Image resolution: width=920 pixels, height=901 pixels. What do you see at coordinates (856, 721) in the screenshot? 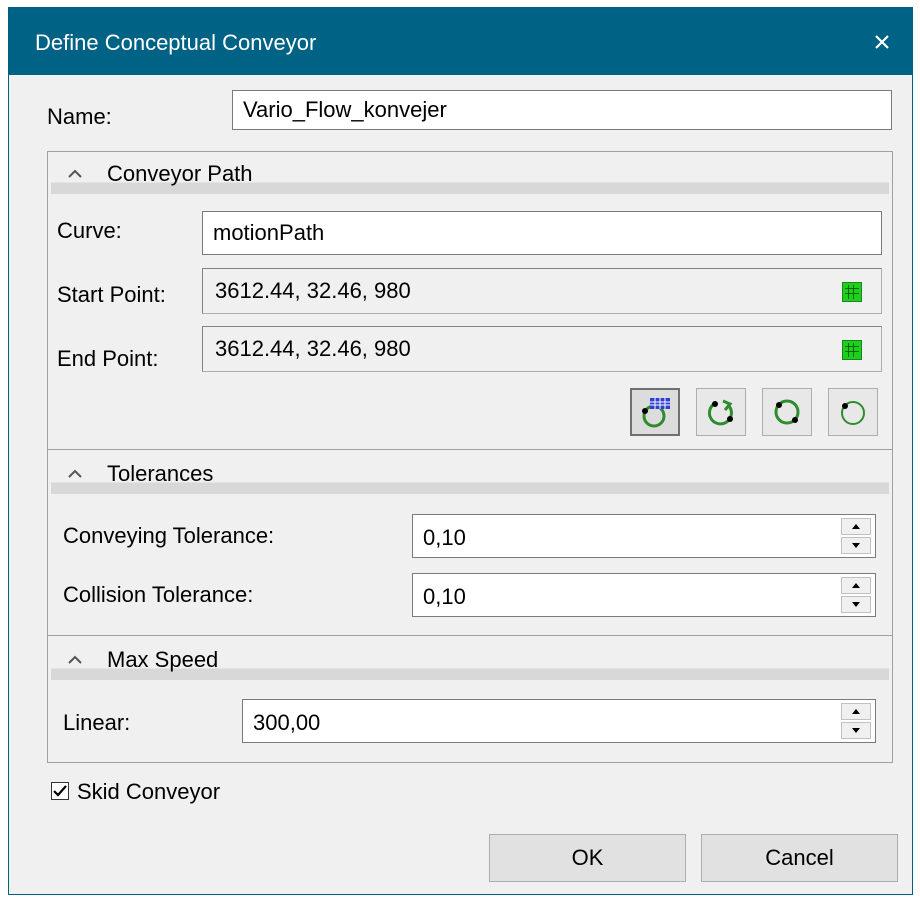
I see `linear-speed-spinner` at bounding box center [856, 721].